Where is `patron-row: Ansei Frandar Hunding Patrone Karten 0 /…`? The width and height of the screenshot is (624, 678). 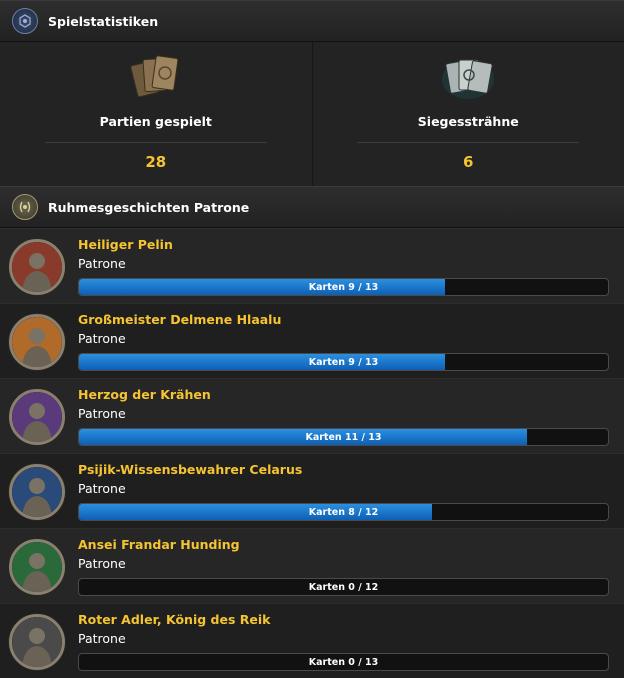 patron-row: Ansei Frandar Hunding Patrone Karten 0 /… is located at coordinates (312, 565).